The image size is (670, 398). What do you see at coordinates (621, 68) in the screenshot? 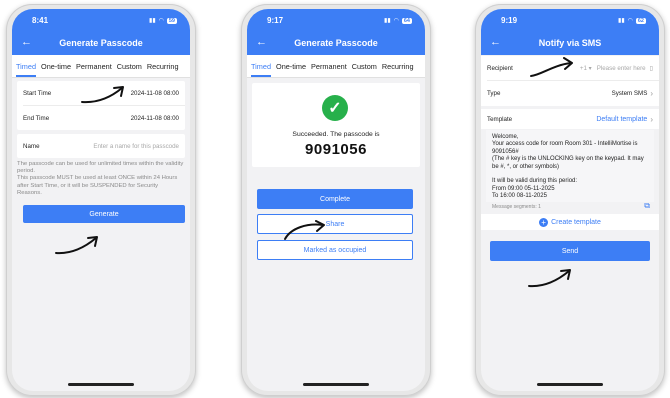
I see `recipient-input: Please enter here` at bounding box center [621, 68].